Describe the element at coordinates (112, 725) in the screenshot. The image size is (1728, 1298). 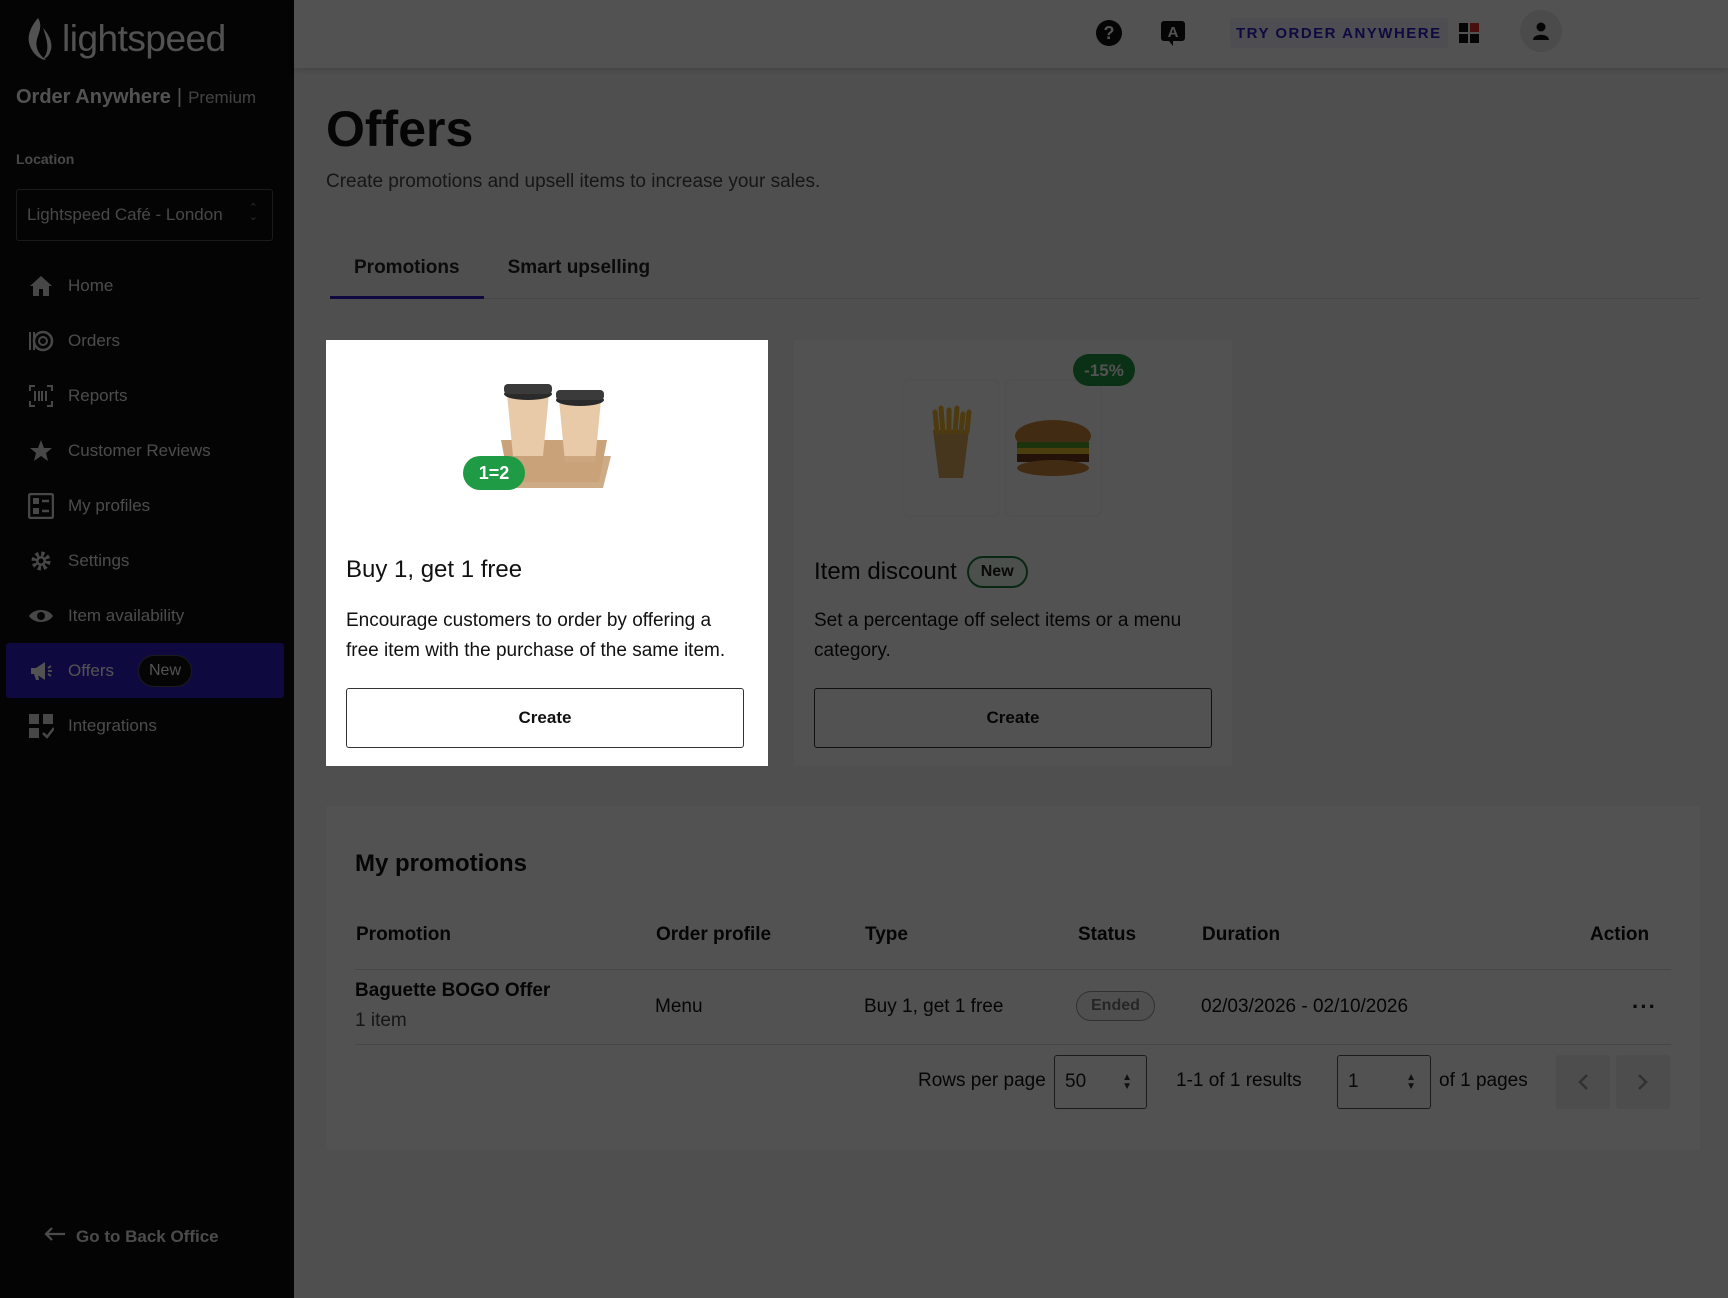
I see `sidebar-item-label: Integrations` at that location.